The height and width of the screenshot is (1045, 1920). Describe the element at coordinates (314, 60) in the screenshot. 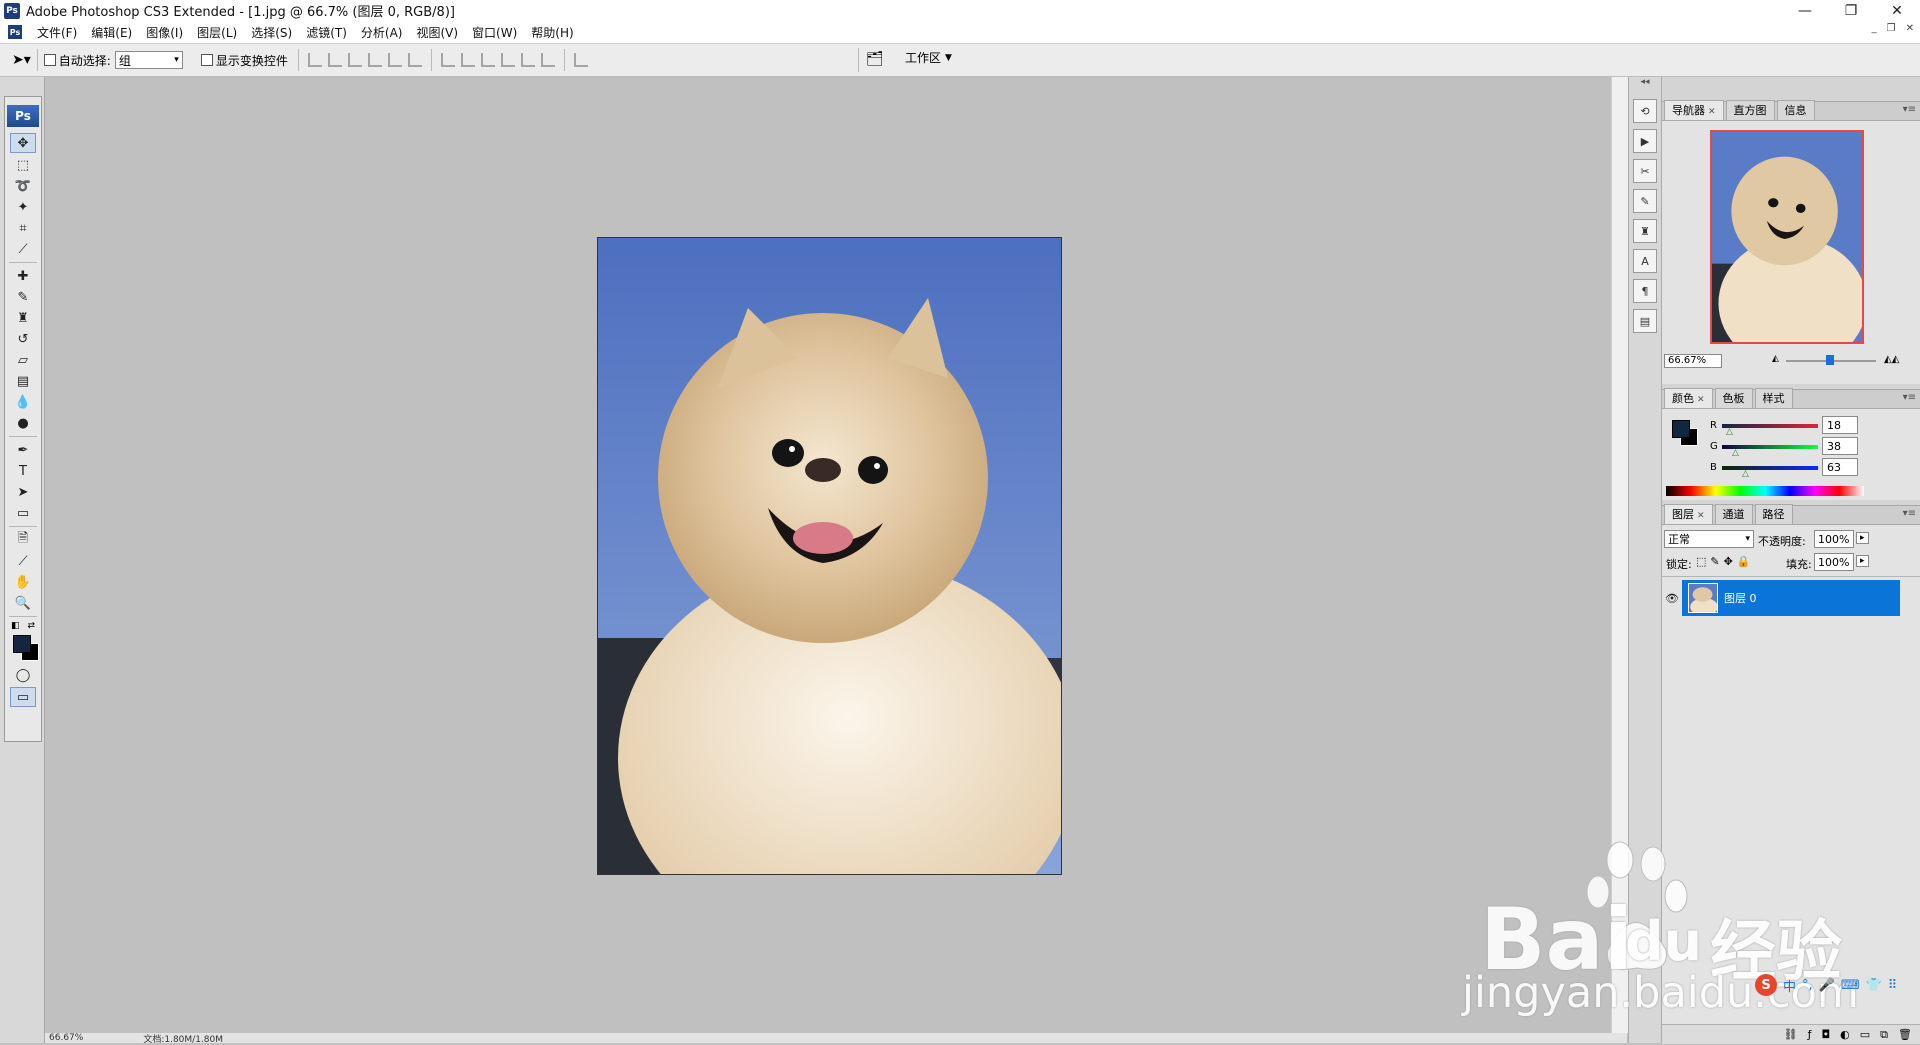

I see `align-top-icon` at that location.